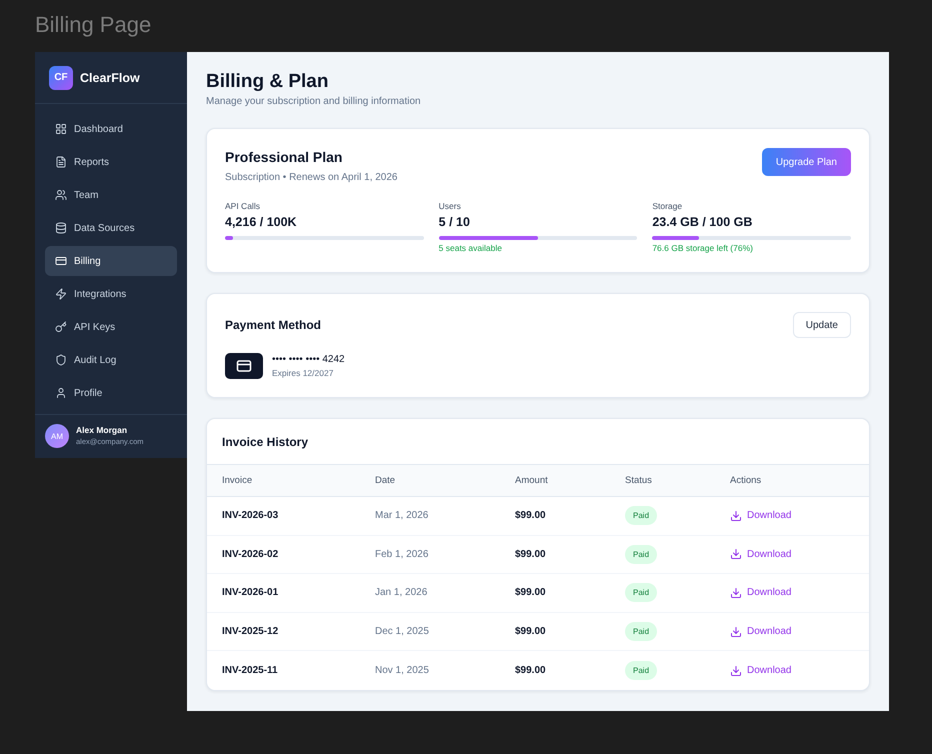 The image size is (932, 754). What do you see at coordinates (283, 157) in the screenshot?
I see `plan-name: Professional Plan` at bounding box center [283, 157].